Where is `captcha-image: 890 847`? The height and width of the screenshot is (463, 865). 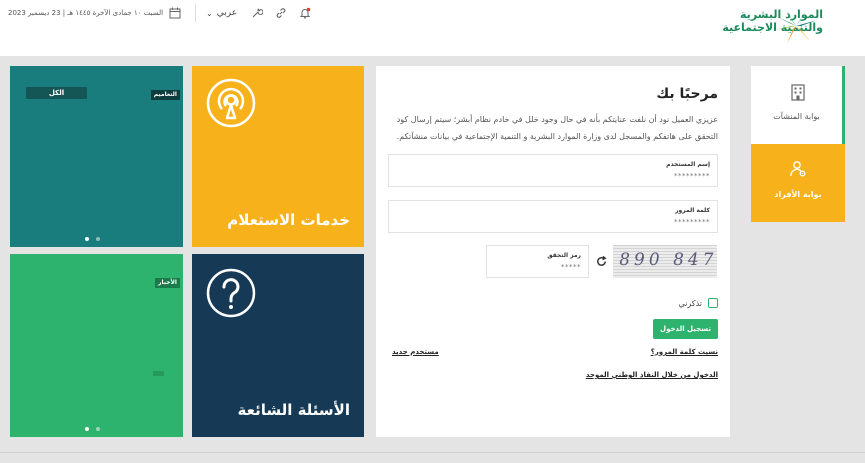 captcha-image: 890 847 is located at coordinates (665, 261).